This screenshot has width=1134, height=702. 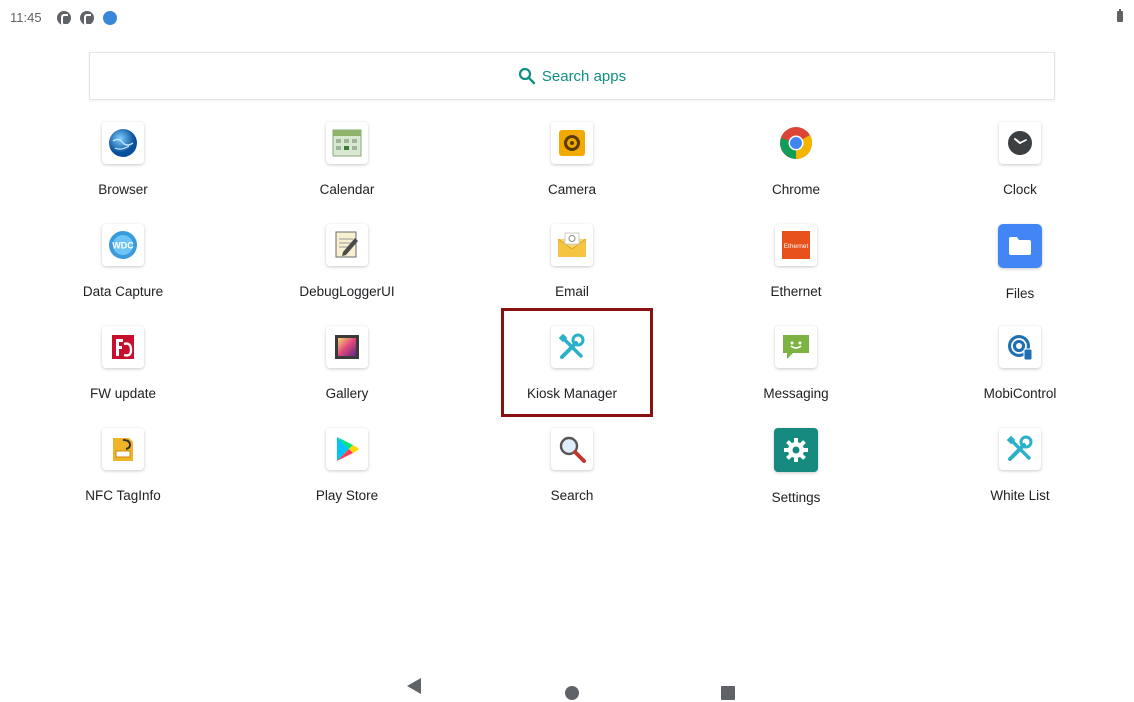 What do you see at coordinates (572, 143) in the screenshot?
I see `camera-icon` at bounding box center [572, 143].